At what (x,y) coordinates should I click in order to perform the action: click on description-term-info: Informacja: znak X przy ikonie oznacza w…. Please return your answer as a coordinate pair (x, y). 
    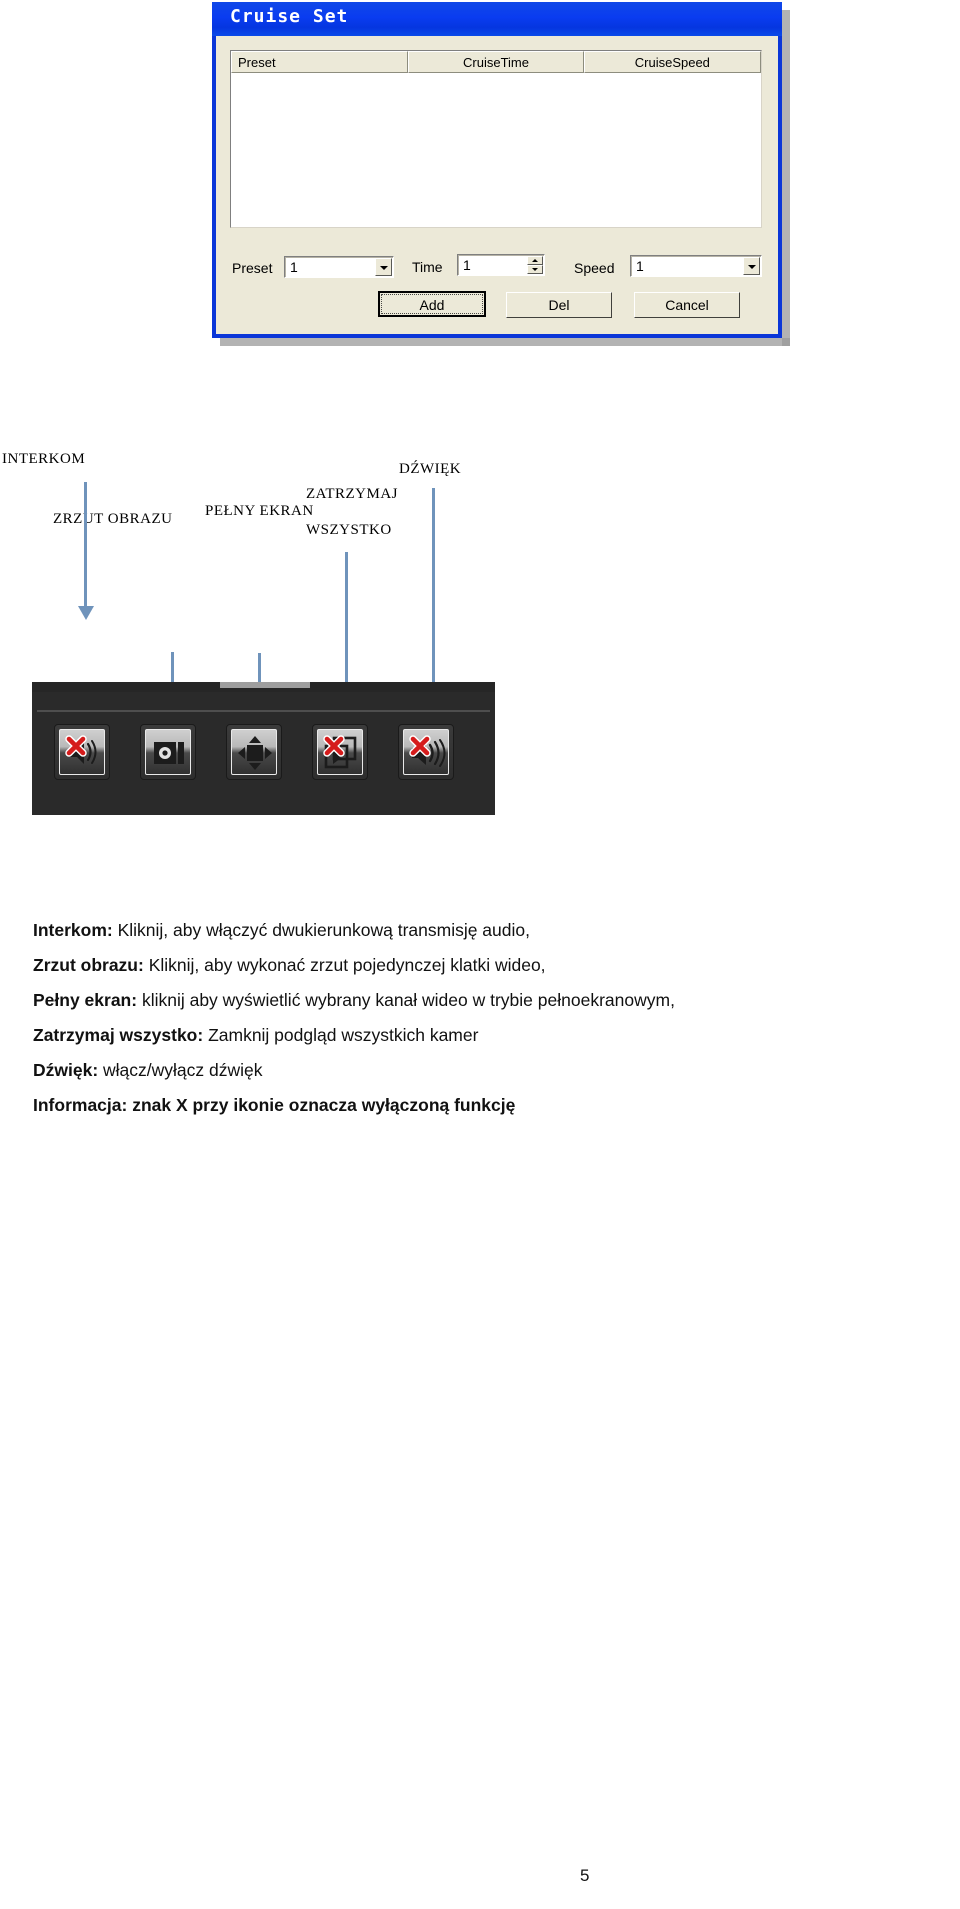
    Looking at the image, I should click on (274, 1105).